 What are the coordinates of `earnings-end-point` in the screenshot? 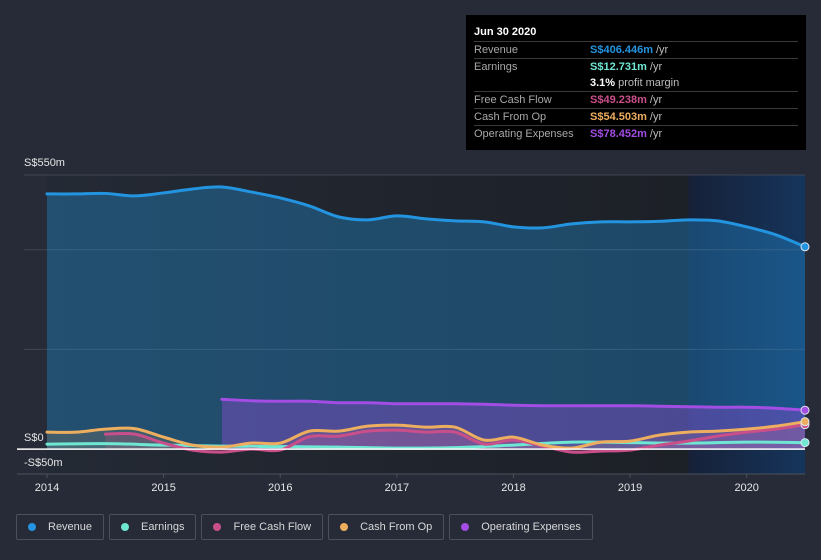 It's located at (805, 443).